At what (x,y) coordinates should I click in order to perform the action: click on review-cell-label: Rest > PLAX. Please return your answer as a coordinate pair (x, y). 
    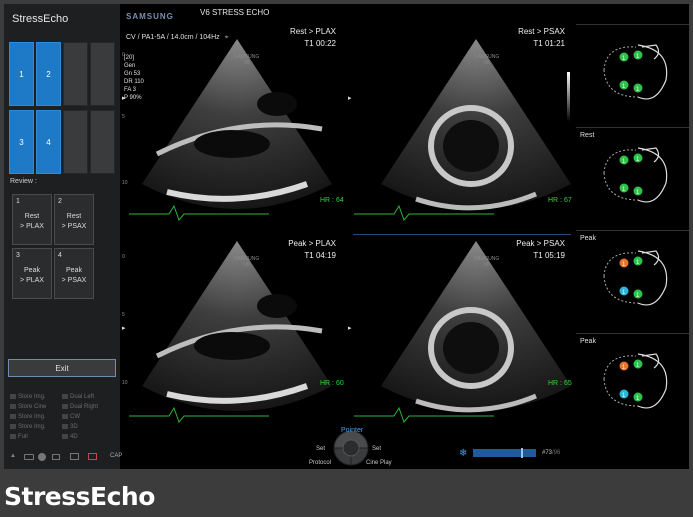
    Looking at the image, I should click on (32, 222).